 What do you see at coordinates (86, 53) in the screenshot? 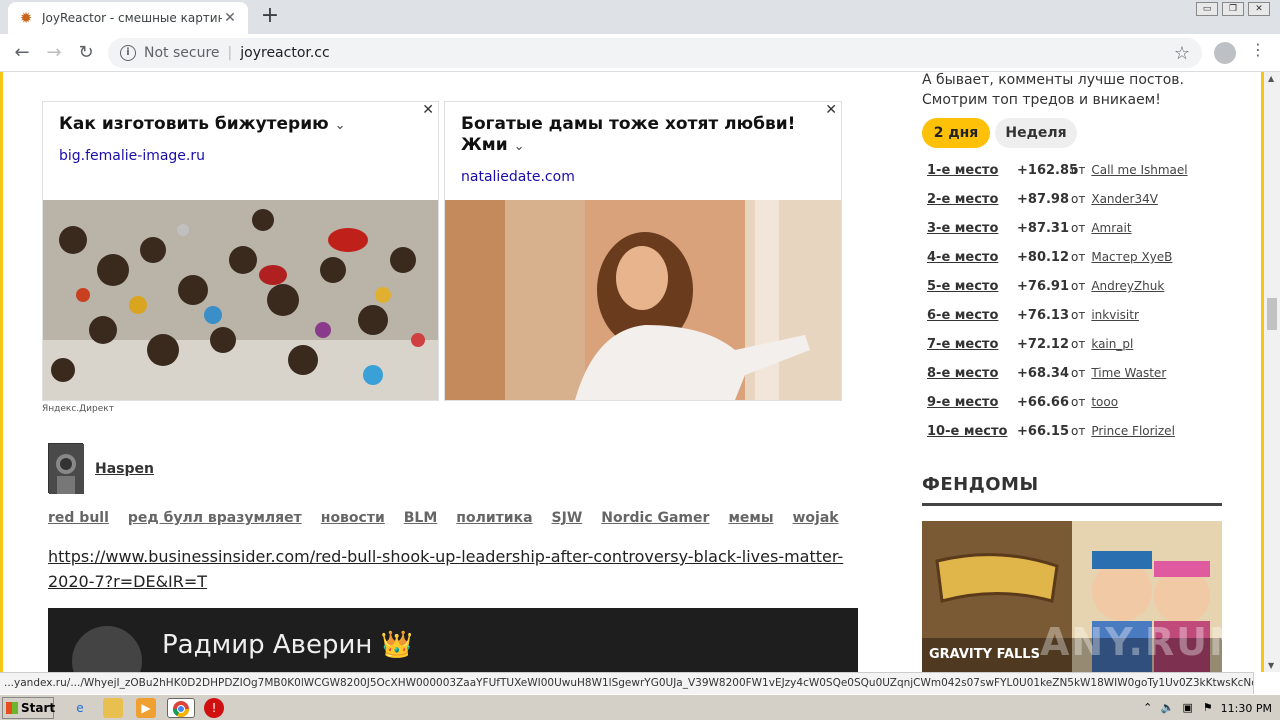
I see `reload-icon: ↻` at bounding box center [86, 53].